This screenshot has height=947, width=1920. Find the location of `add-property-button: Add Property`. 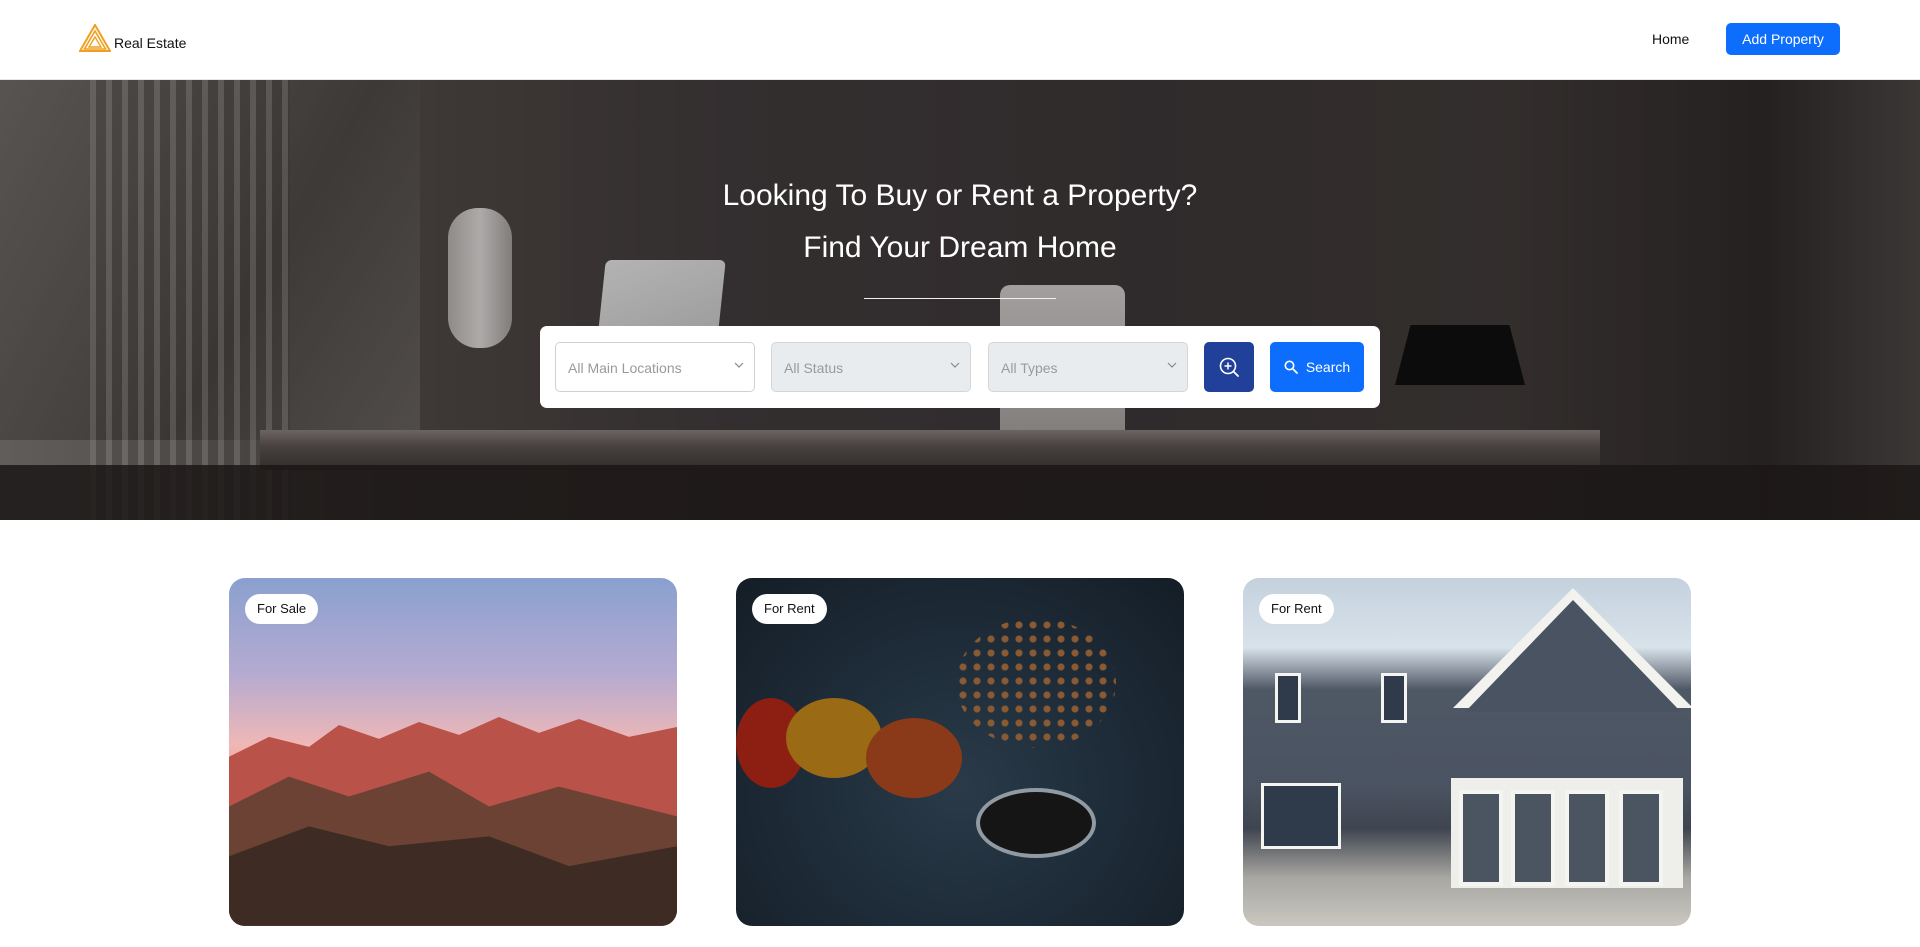

add-property-button: Add Property is located at coordinates (1783, 39).